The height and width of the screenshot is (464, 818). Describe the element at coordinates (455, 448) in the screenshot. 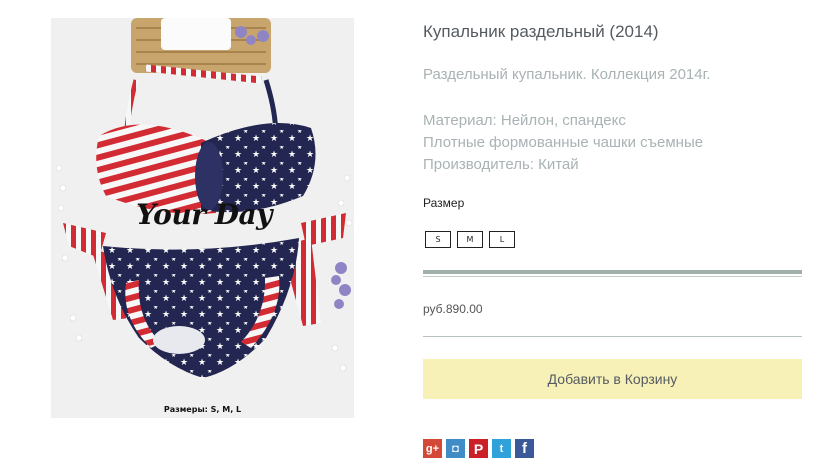

I see `instagram-icon: ◘` at that location.